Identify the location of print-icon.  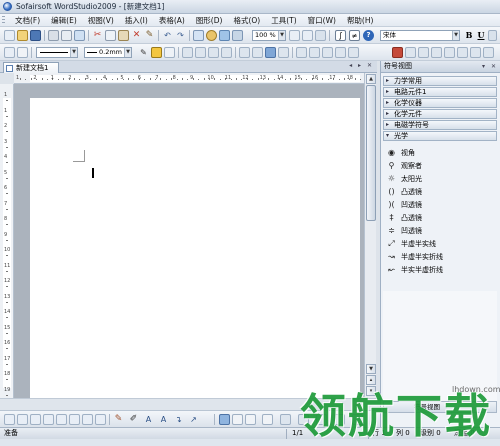
(53, 35).